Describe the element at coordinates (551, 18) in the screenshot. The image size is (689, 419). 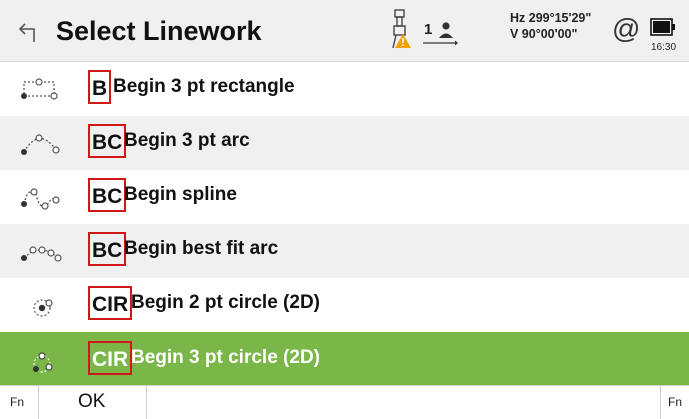
I see `hz-angle: Hz 299°15'29"` at that location.